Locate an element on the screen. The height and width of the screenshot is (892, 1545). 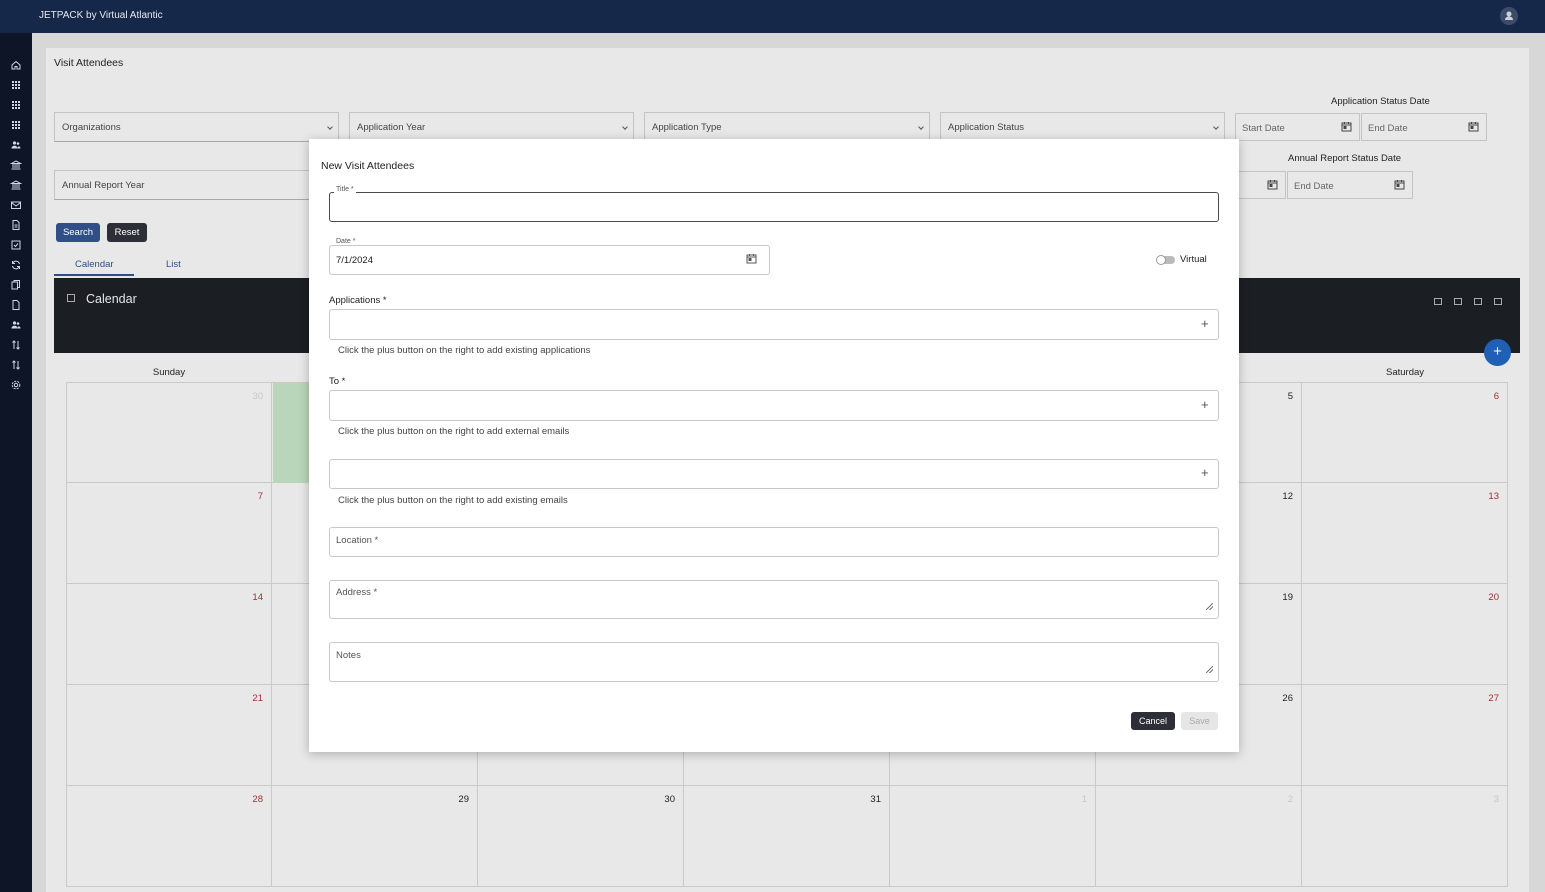
title-label: Title * is located at coordinates (345, 189).